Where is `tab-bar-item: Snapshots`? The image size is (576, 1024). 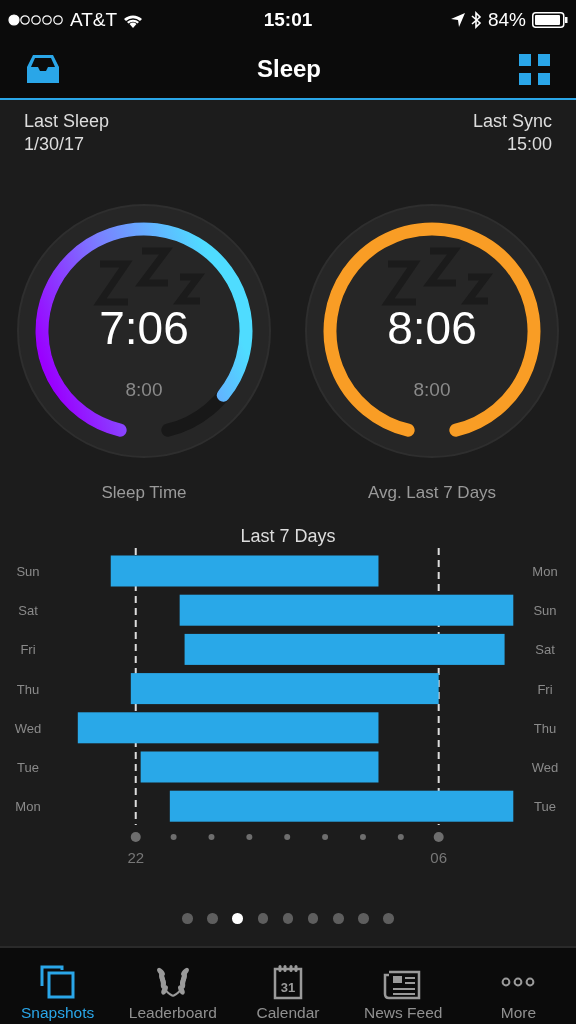 tab-bar-item: Snapshots is located at coordinates (58, 986).